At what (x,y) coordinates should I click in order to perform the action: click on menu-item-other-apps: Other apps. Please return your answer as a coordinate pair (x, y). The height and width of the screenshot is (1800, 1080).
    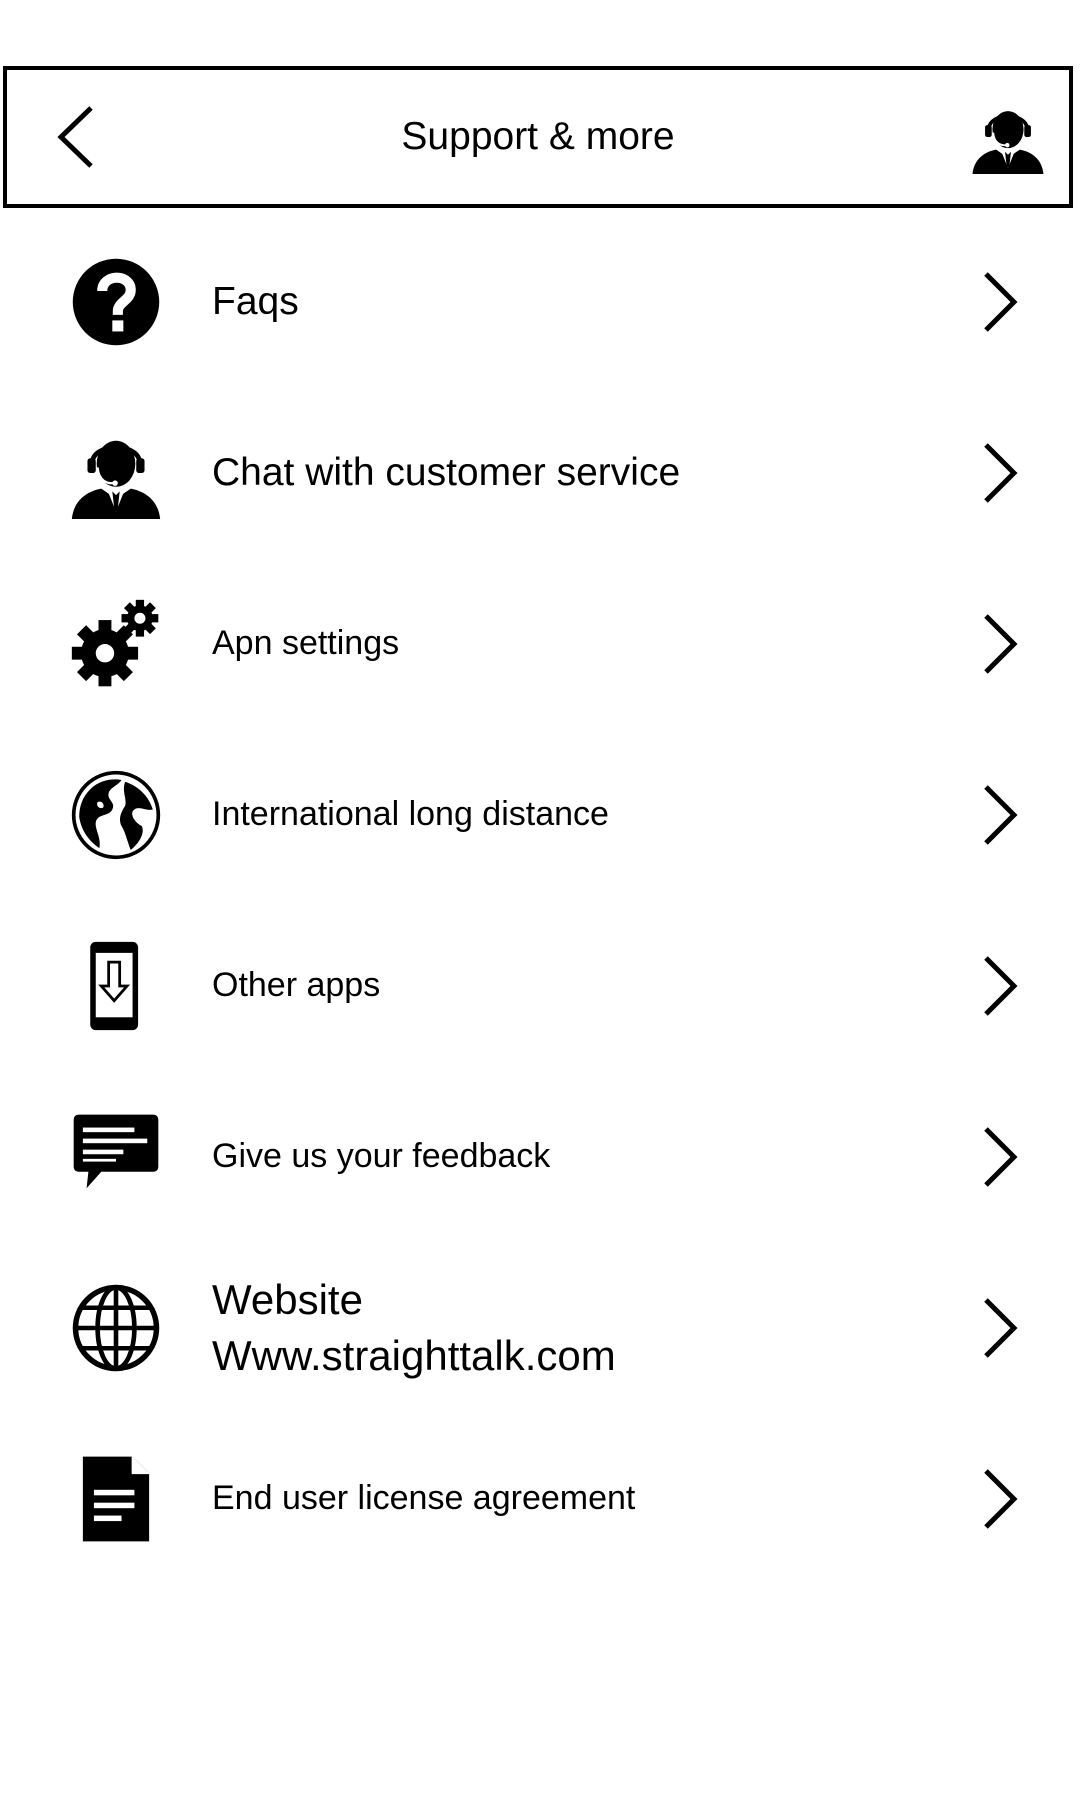
    Looking at the image, I should click on (540, 985).